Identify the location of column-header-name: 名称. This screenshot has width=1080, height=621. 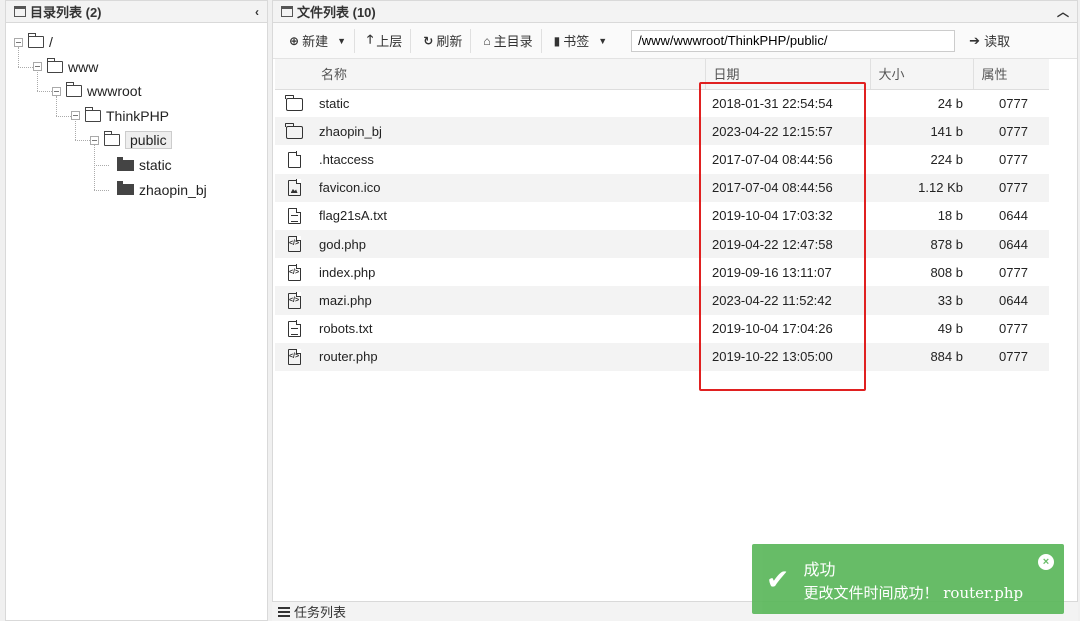
(509, 74).